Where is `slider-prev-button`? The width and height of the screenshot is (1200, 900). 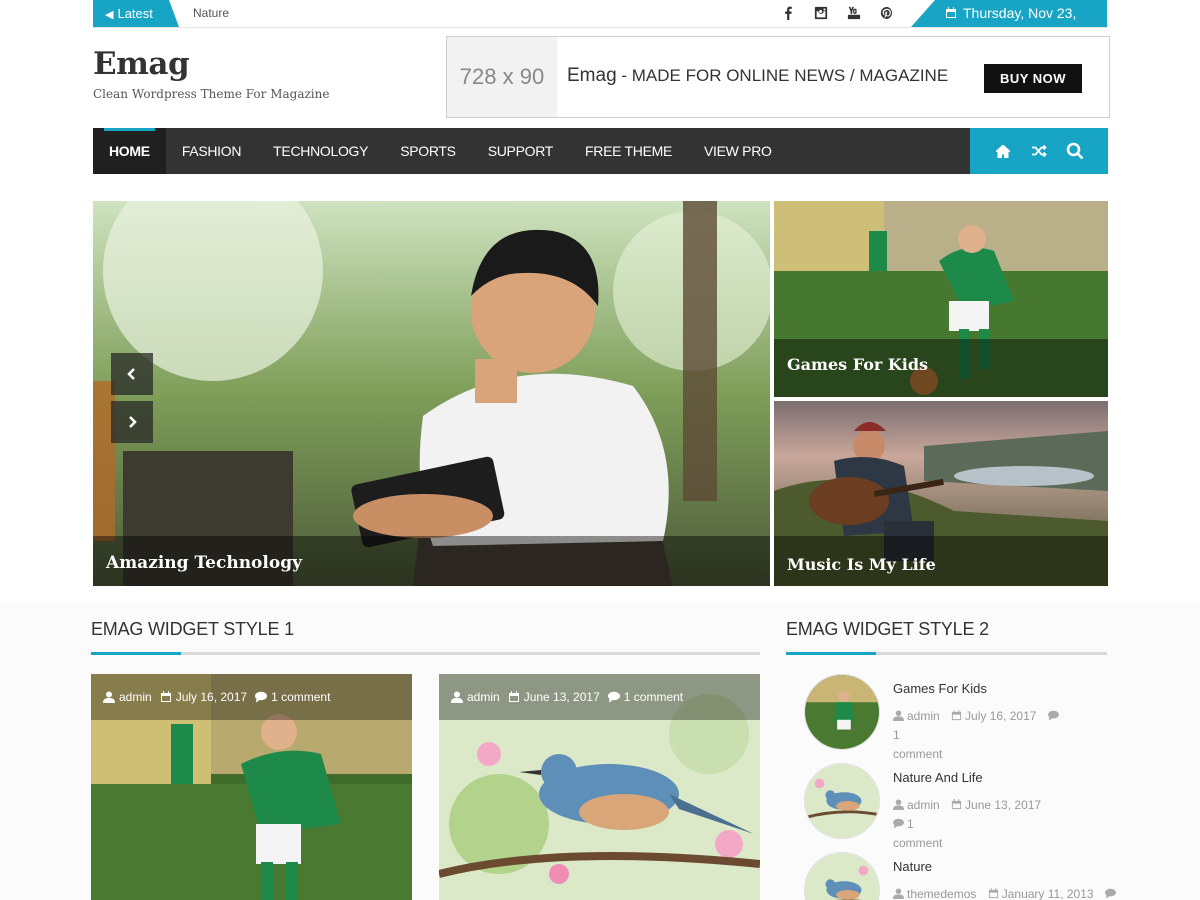
slider-prev-button is located at coordinates (132, 374).